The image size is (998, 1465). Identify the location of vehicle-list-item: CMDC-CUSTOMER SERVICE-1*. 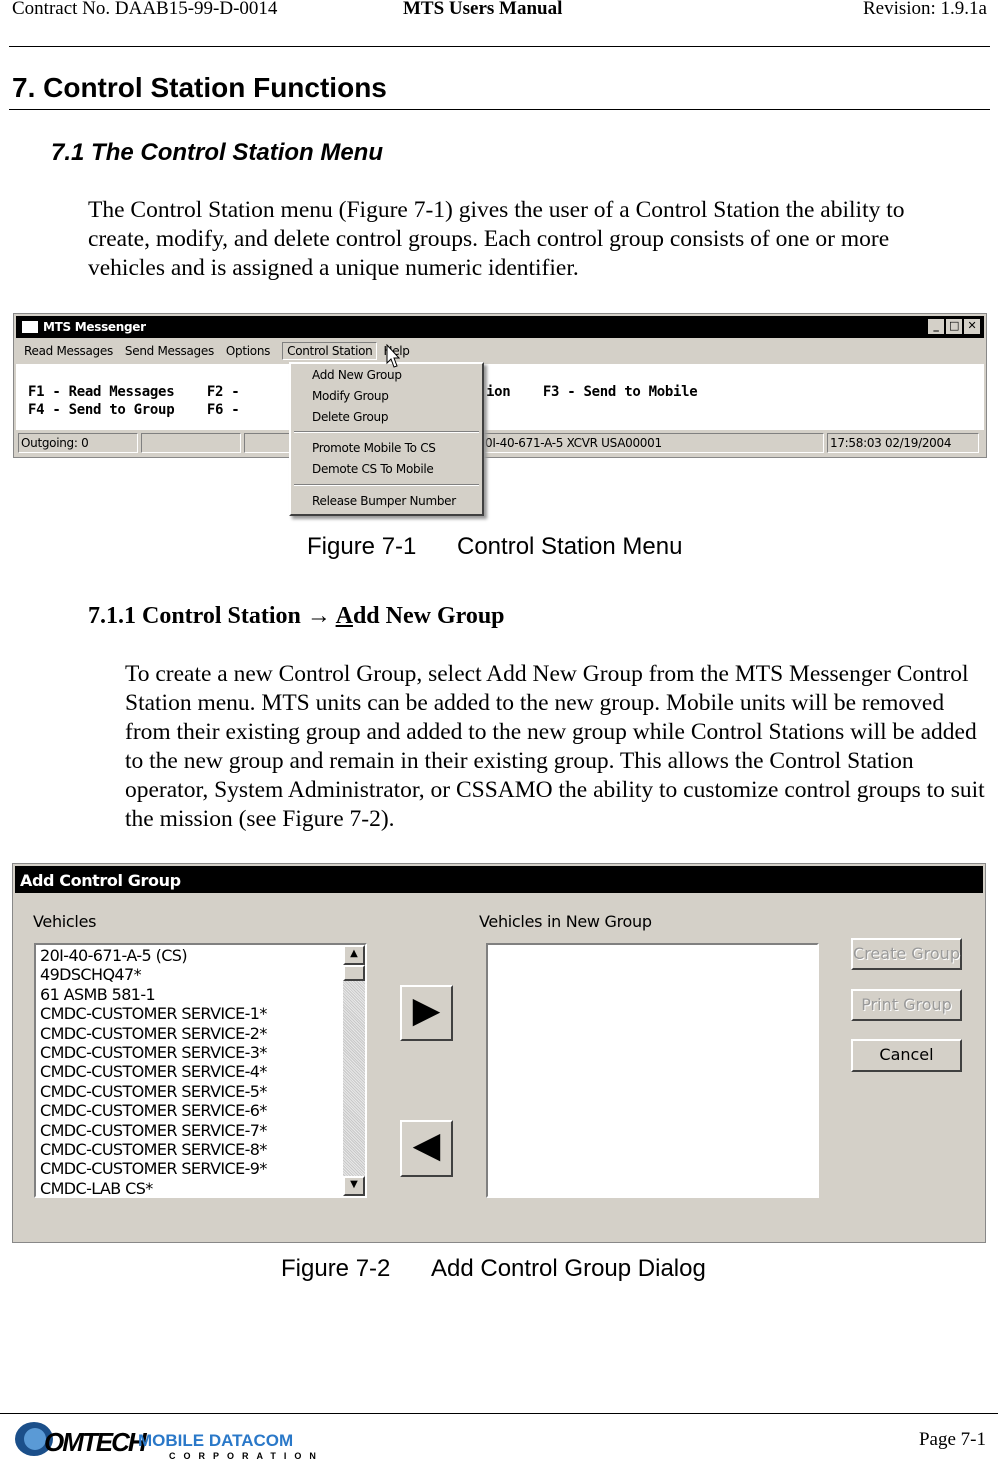
(200, 1013).